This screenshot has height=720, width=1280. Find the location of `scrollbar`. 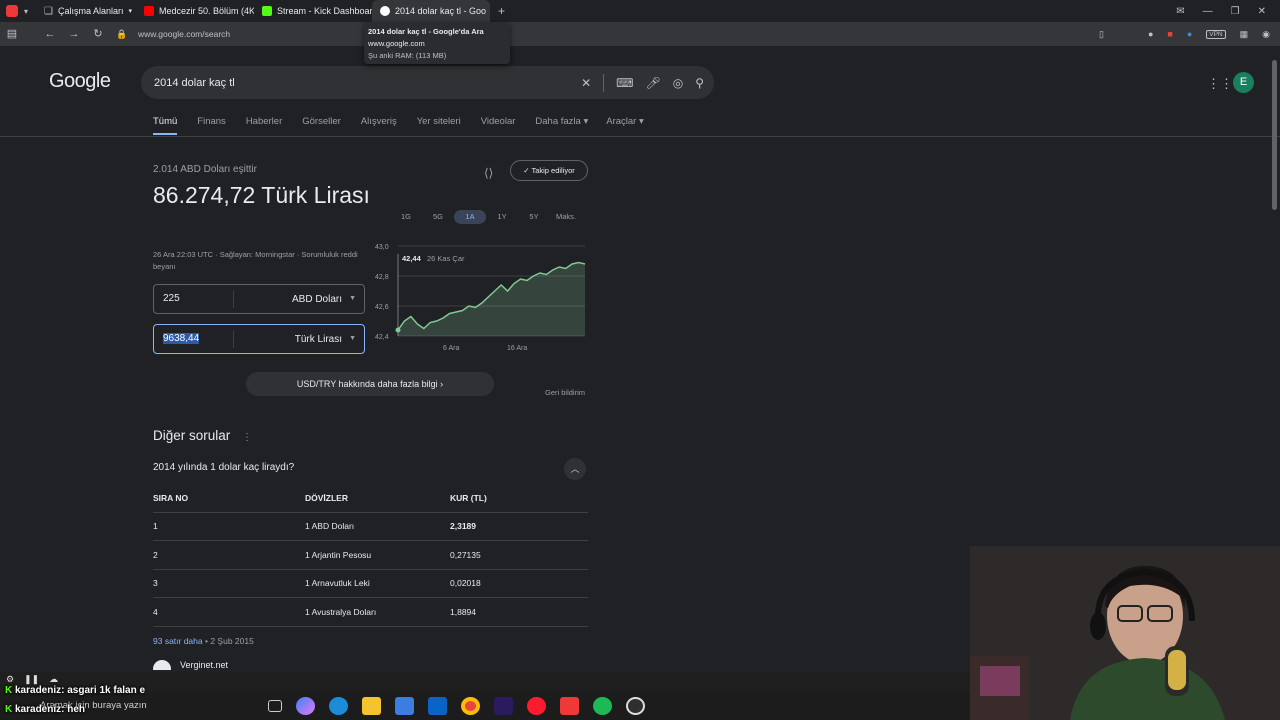

scrollbar is located at coordinates (1274, 135).